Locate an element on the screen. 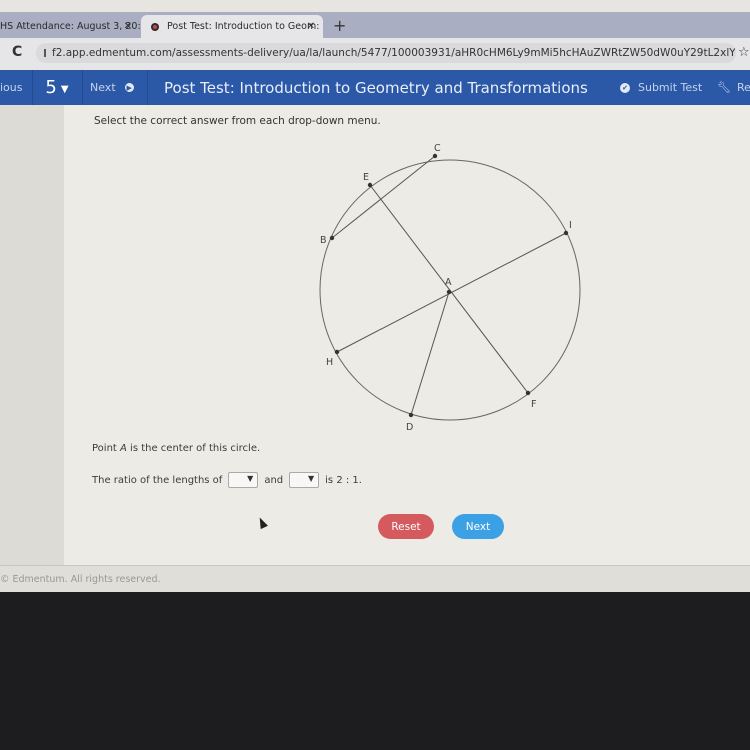 Image resolution: width=750 pixels, height=750 pixels. next-question-button: Next ▶ is located at coordinates (115, 87).